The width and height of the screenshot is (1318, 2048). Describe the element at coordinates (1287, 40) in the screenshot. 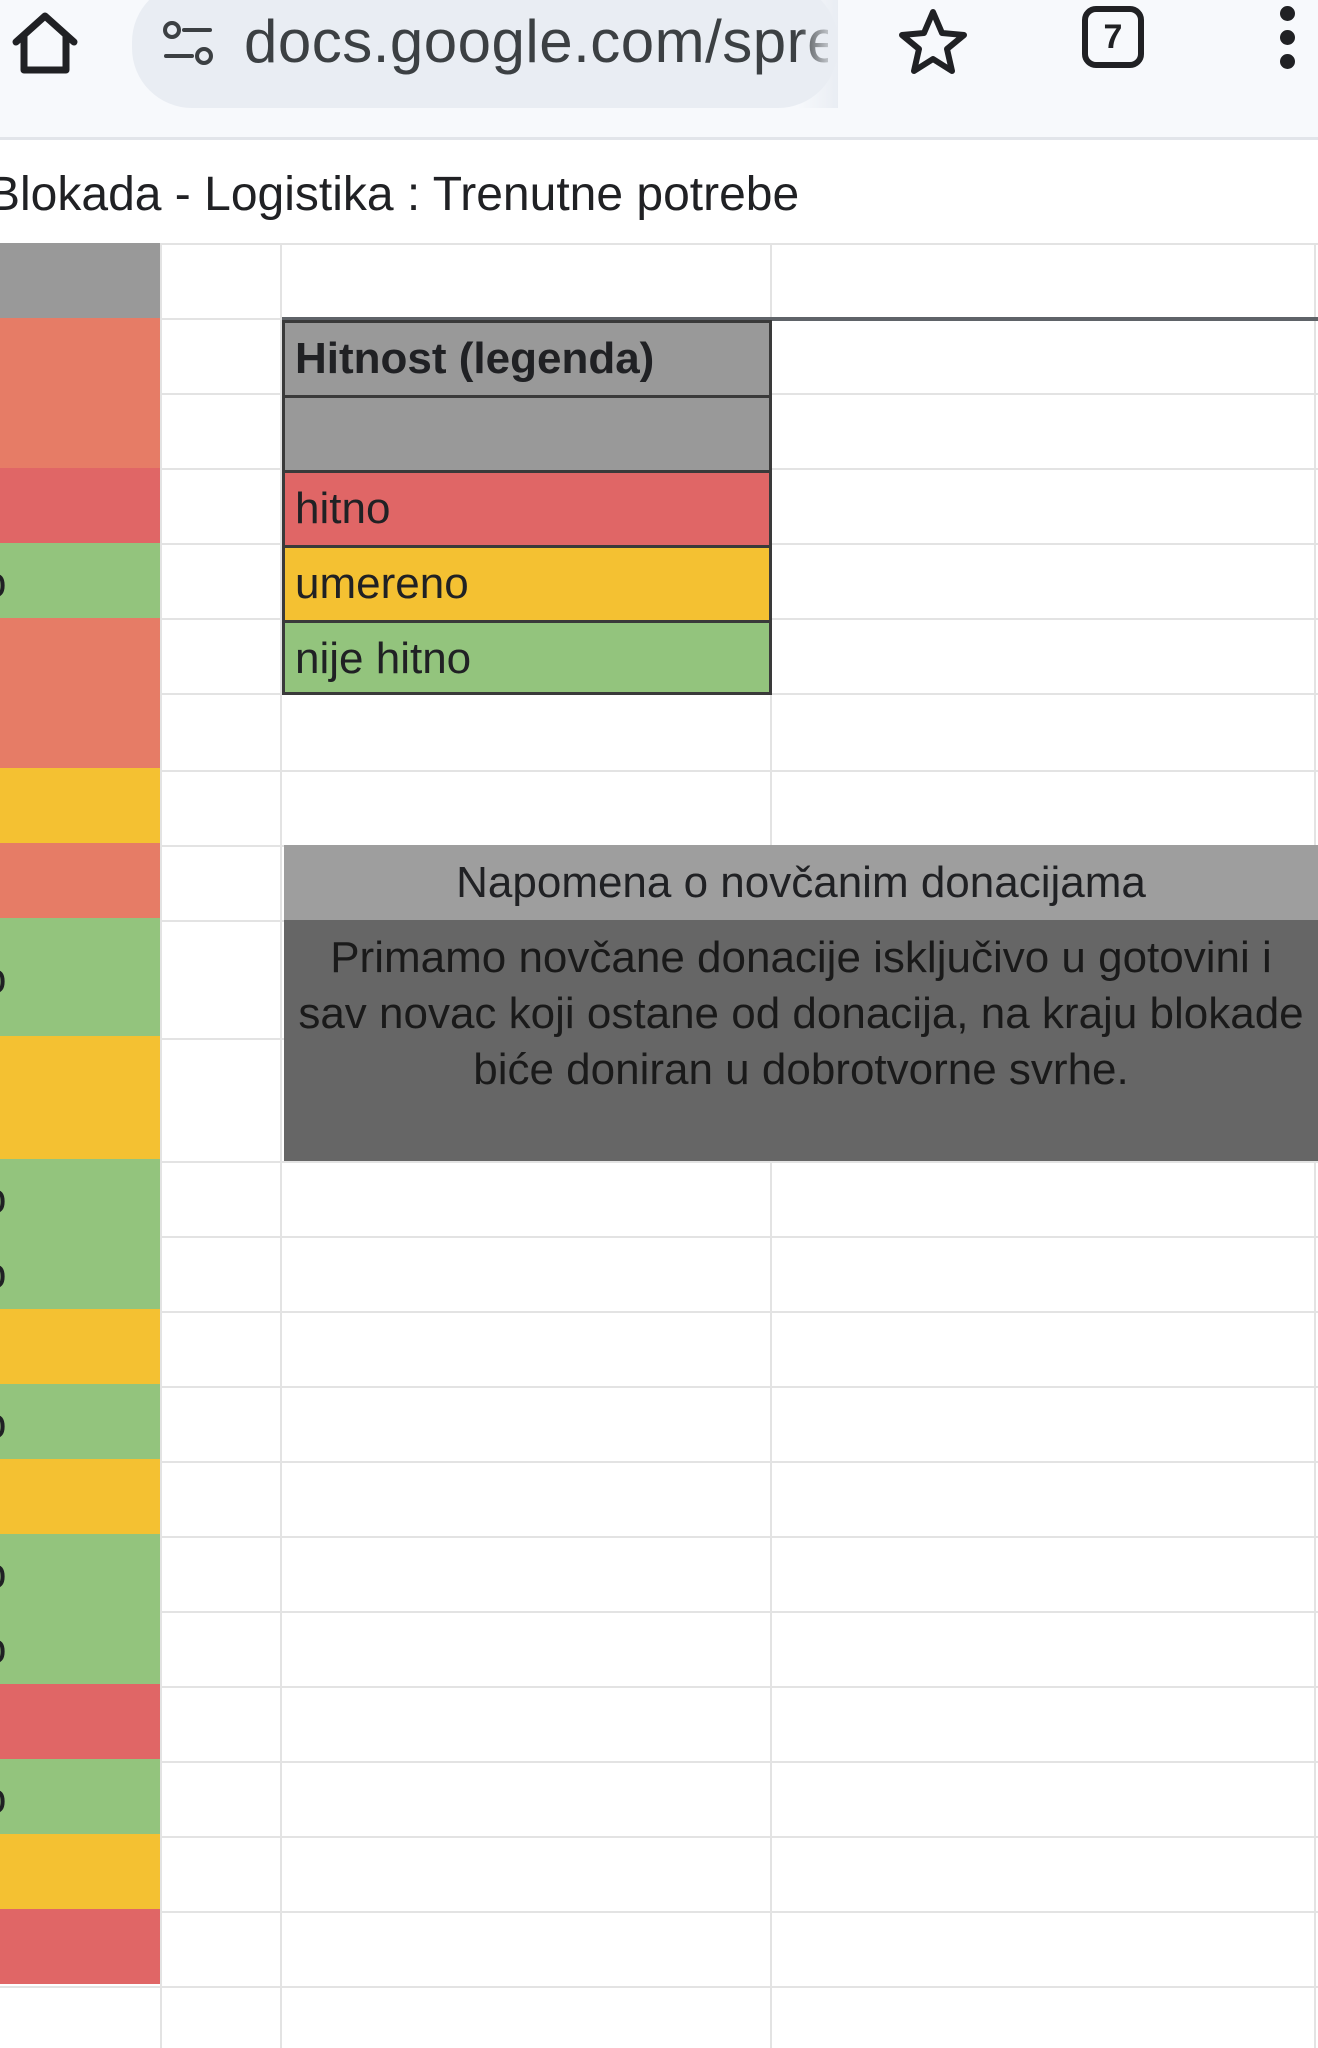

I see `menu-icon` at that location.